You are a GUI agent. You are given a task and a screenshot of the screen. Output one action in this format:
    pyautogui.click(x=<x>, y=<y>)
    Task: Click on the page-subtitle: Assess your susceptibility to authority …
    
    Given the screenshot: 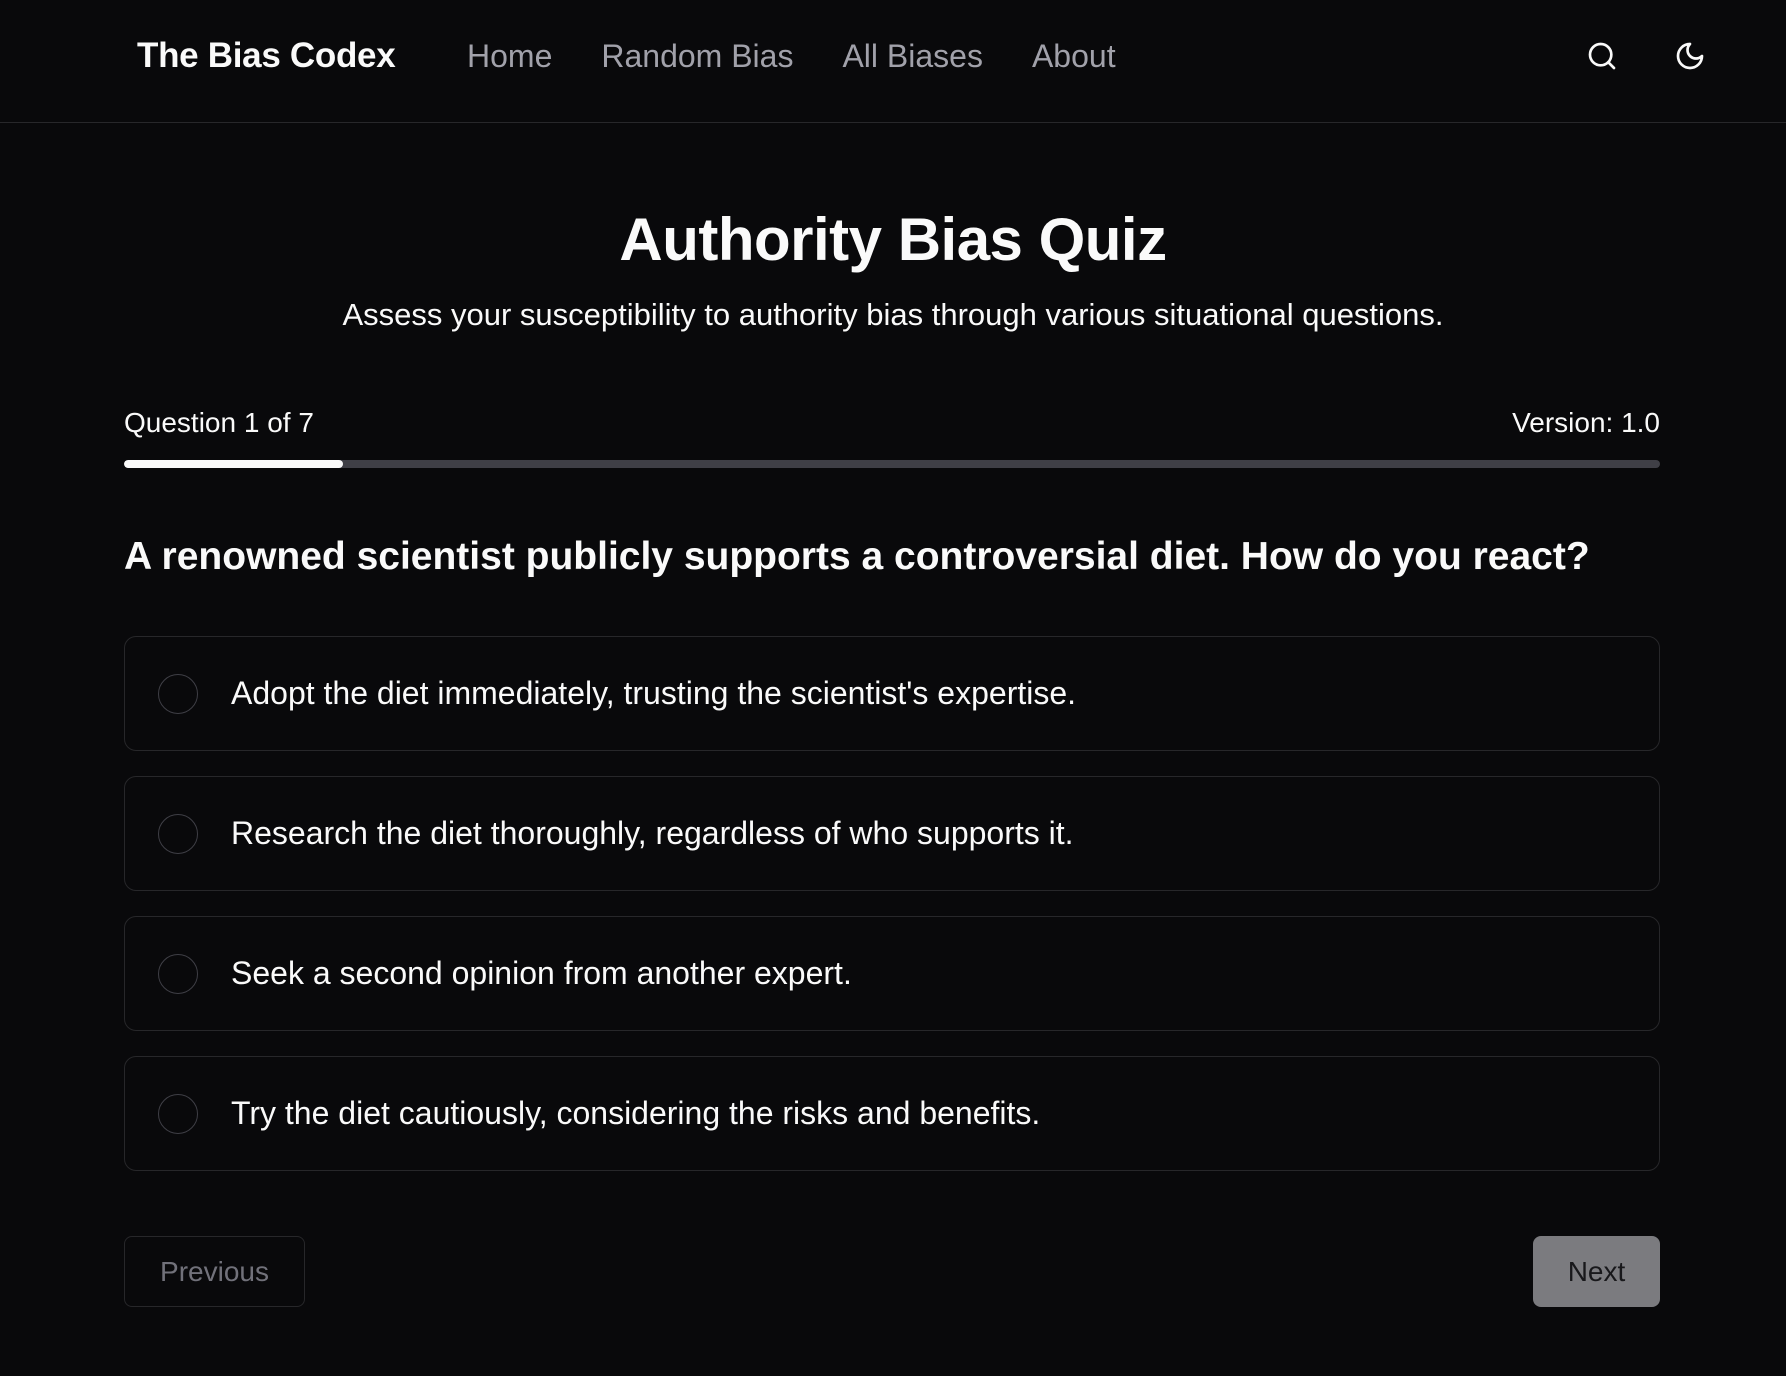 What is the action you would take?
    pyautogui.click(x=893, y=314)
    